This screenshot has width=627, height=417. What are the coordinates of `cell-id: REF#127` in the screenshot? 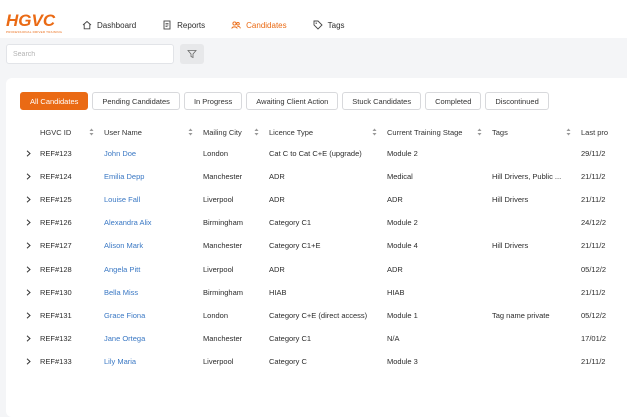 It's located at (56, 246).